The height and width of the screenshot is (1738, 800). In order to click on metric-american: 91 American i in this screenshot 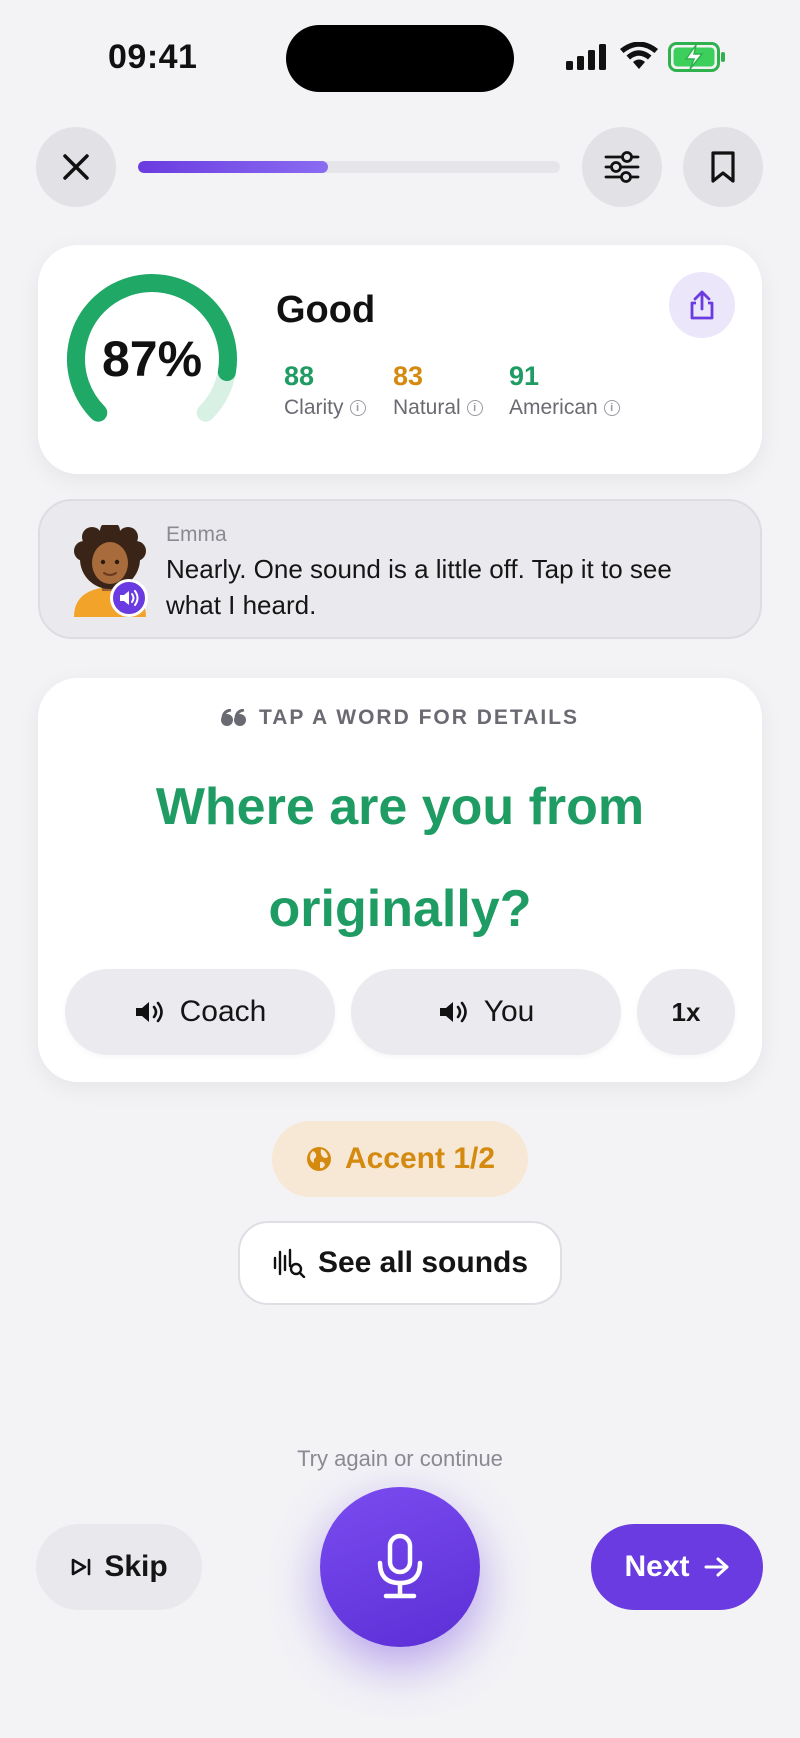, I will do `click(564, 390)`.